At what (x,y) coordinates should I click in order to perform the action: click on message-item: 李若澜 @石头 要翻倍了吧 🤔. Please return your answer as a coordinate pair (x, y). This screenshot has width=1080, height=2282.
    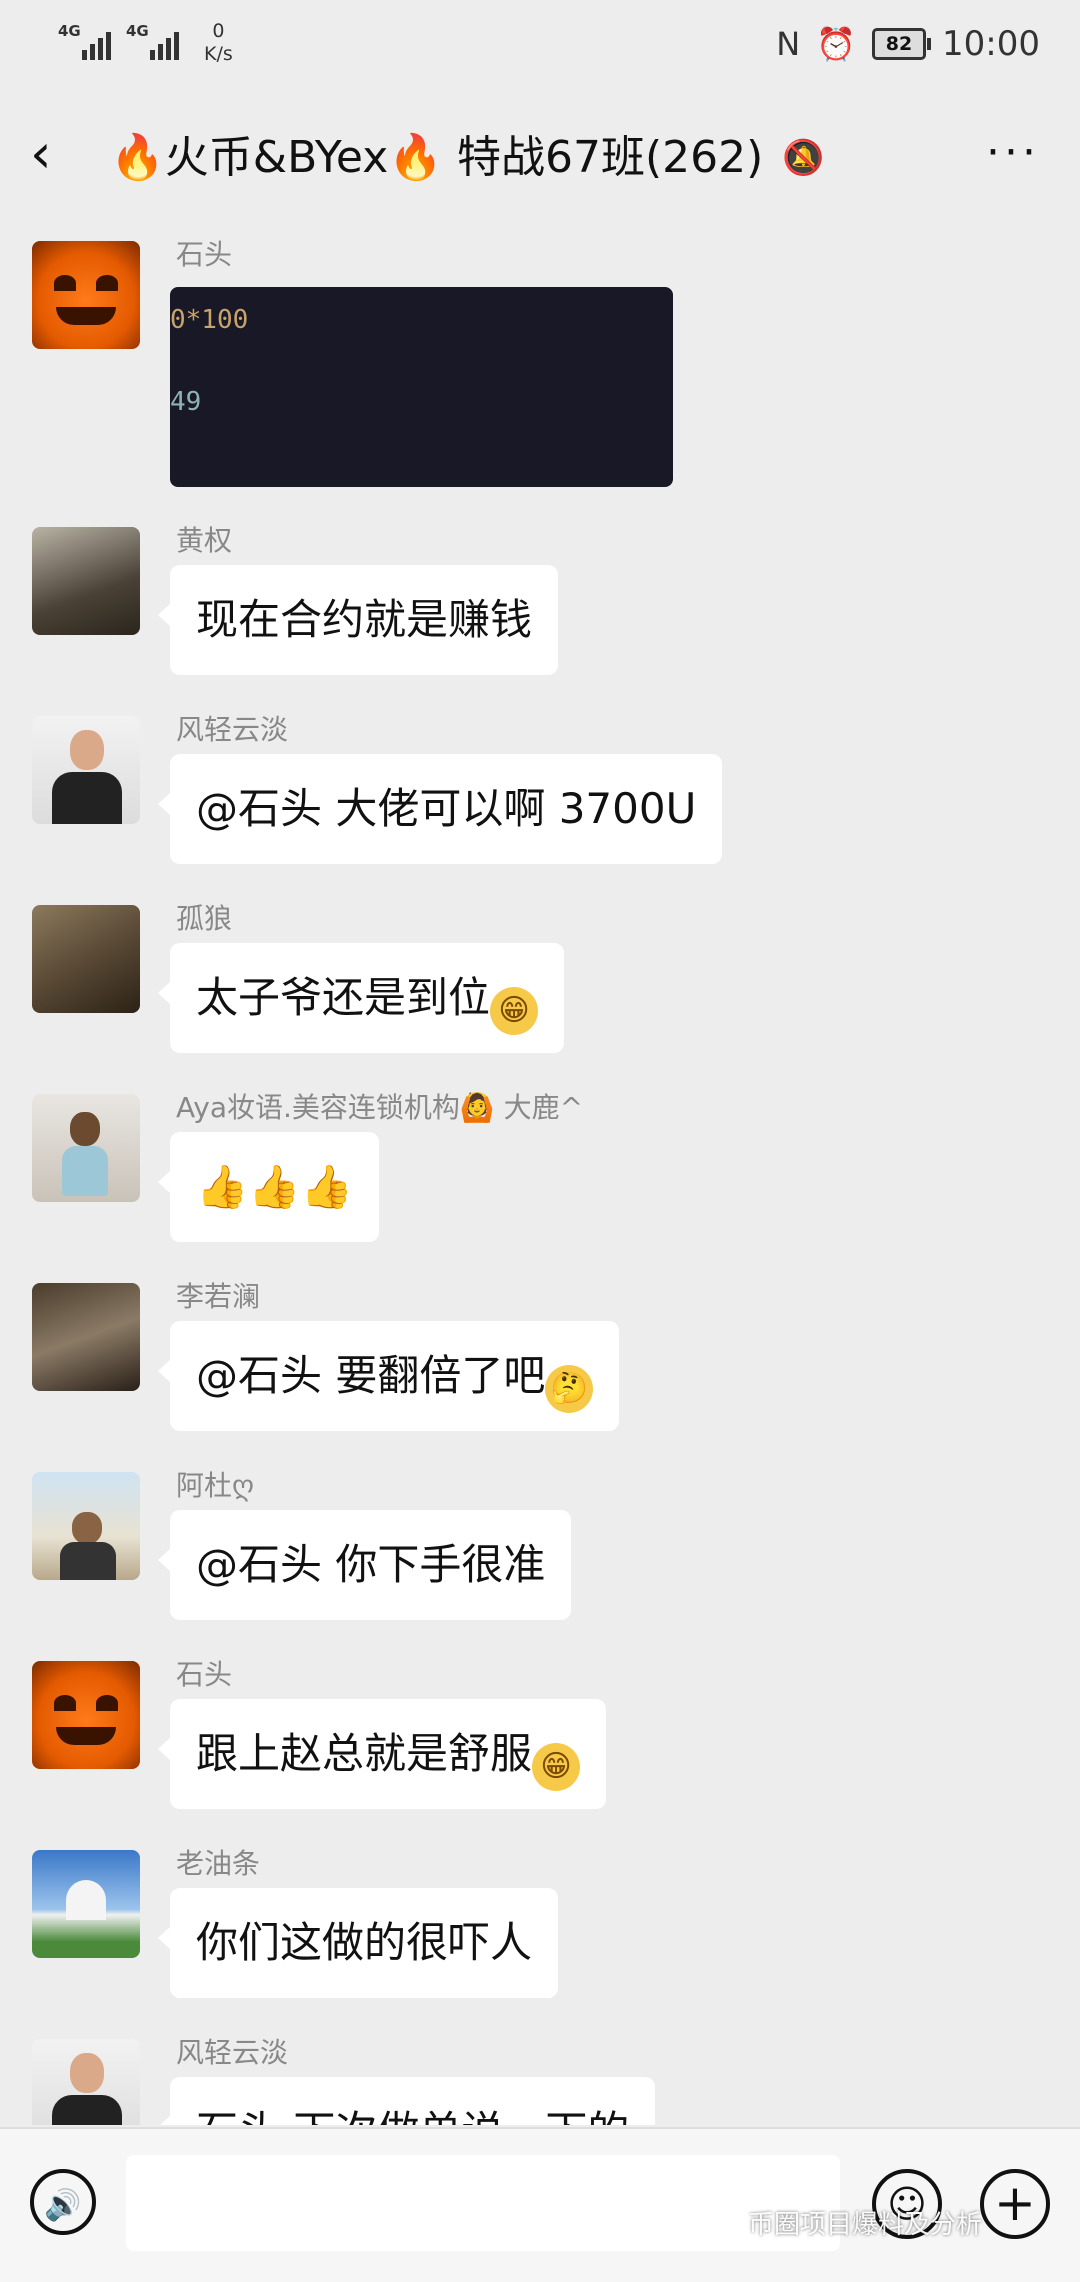
    Looking at the image, I should click on (540, 1360).